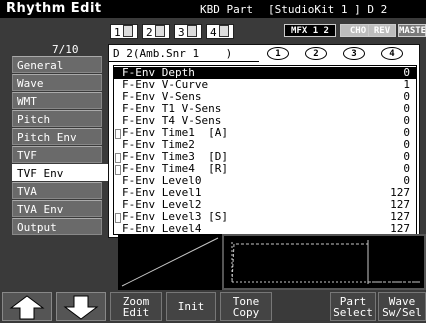 This screenshot has width=426, height=323. Describe the element at coordinates (57, 100) in the screenshot. I see `tab-wmt: WMT` at that location.